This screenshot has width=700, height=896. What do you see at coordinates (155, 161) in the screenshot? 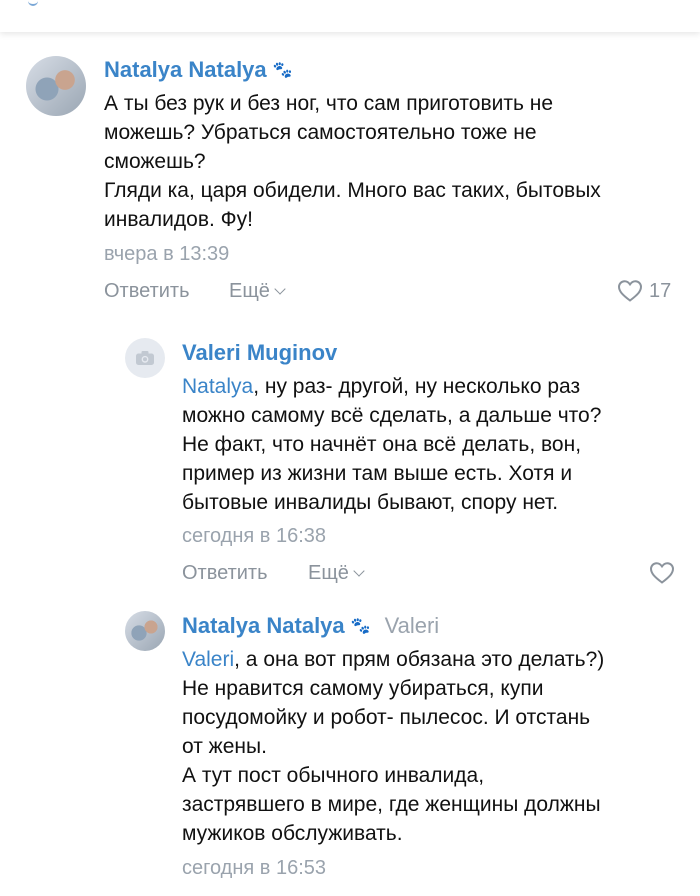
I see `comment-line: сможешь?` at bounding box center [155, 161].